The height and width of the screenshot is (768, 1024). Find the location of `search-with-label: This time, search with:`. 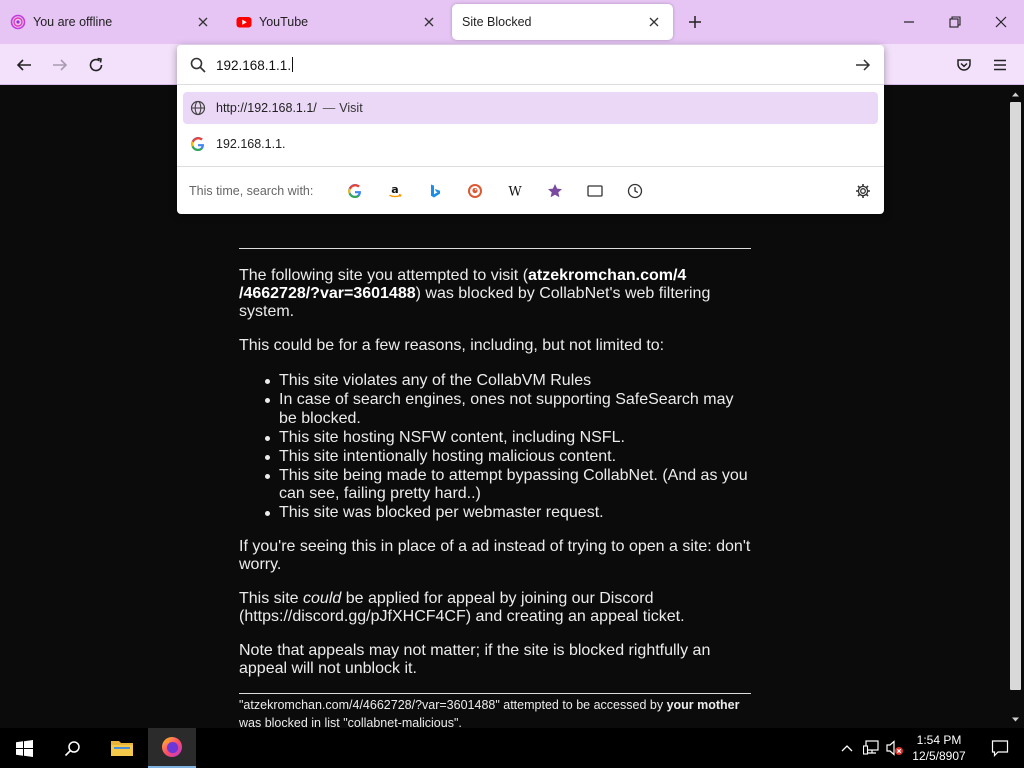

search-with-label: This time, search with: is located at coordinates (251, 191).